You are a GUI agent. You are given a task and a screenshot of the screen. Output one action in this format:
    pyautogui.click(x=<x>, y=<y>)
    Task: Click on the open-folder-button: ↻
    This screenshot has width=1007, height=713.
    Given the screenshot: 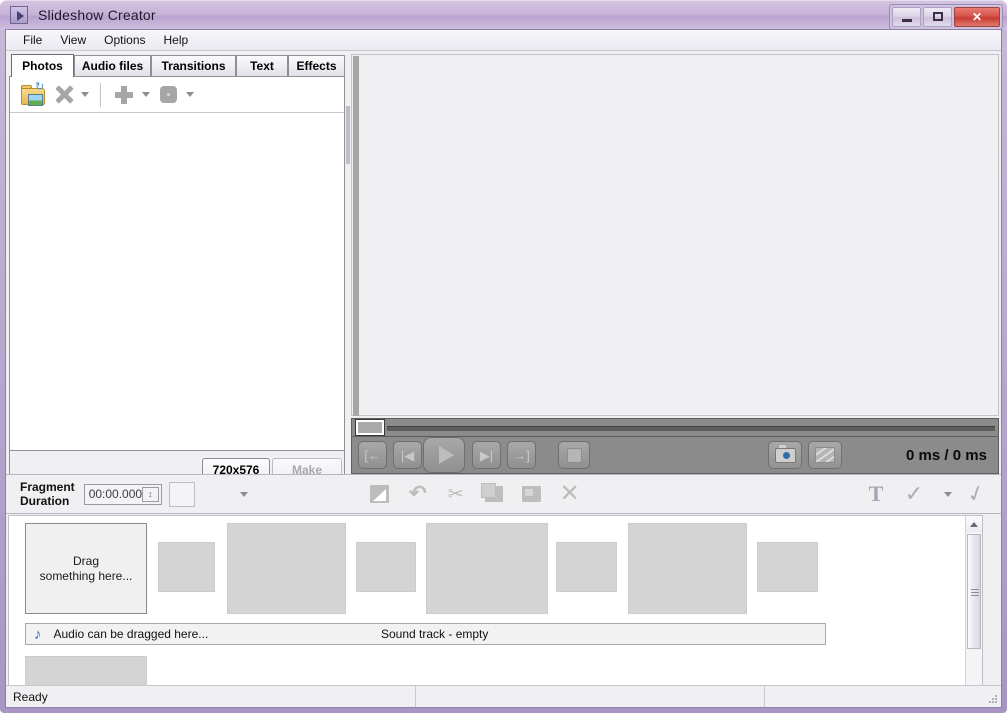 What is the action you would take?
    pyautogui.click(x=33, y=95)
    